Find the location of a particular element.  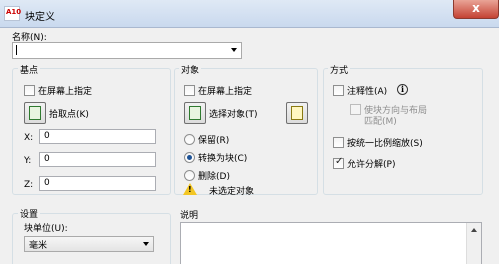

base-specify-on-screen-checkbox is located at coordinates (29, 90).